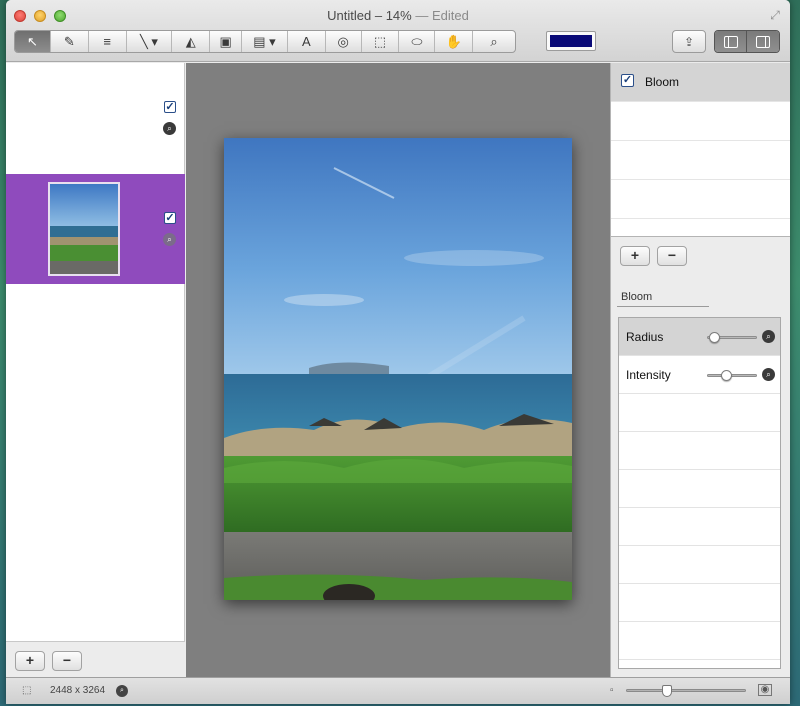 This screenshot has width=800, height=706. I want to click on param-label: Intensity, so click(648, 375).